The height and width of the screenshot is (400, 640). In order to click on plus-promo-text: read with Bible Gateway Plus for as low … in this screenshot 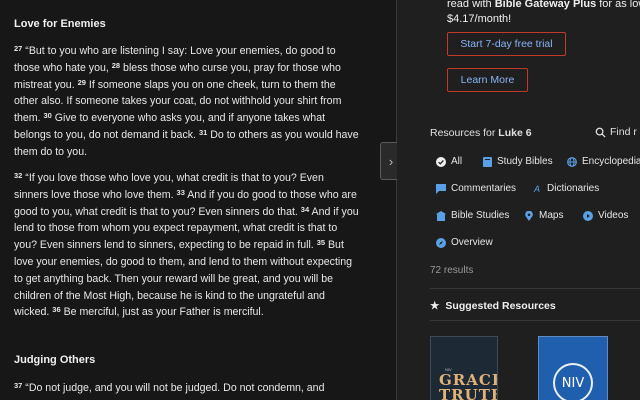, I will do `click(543, 12)`.